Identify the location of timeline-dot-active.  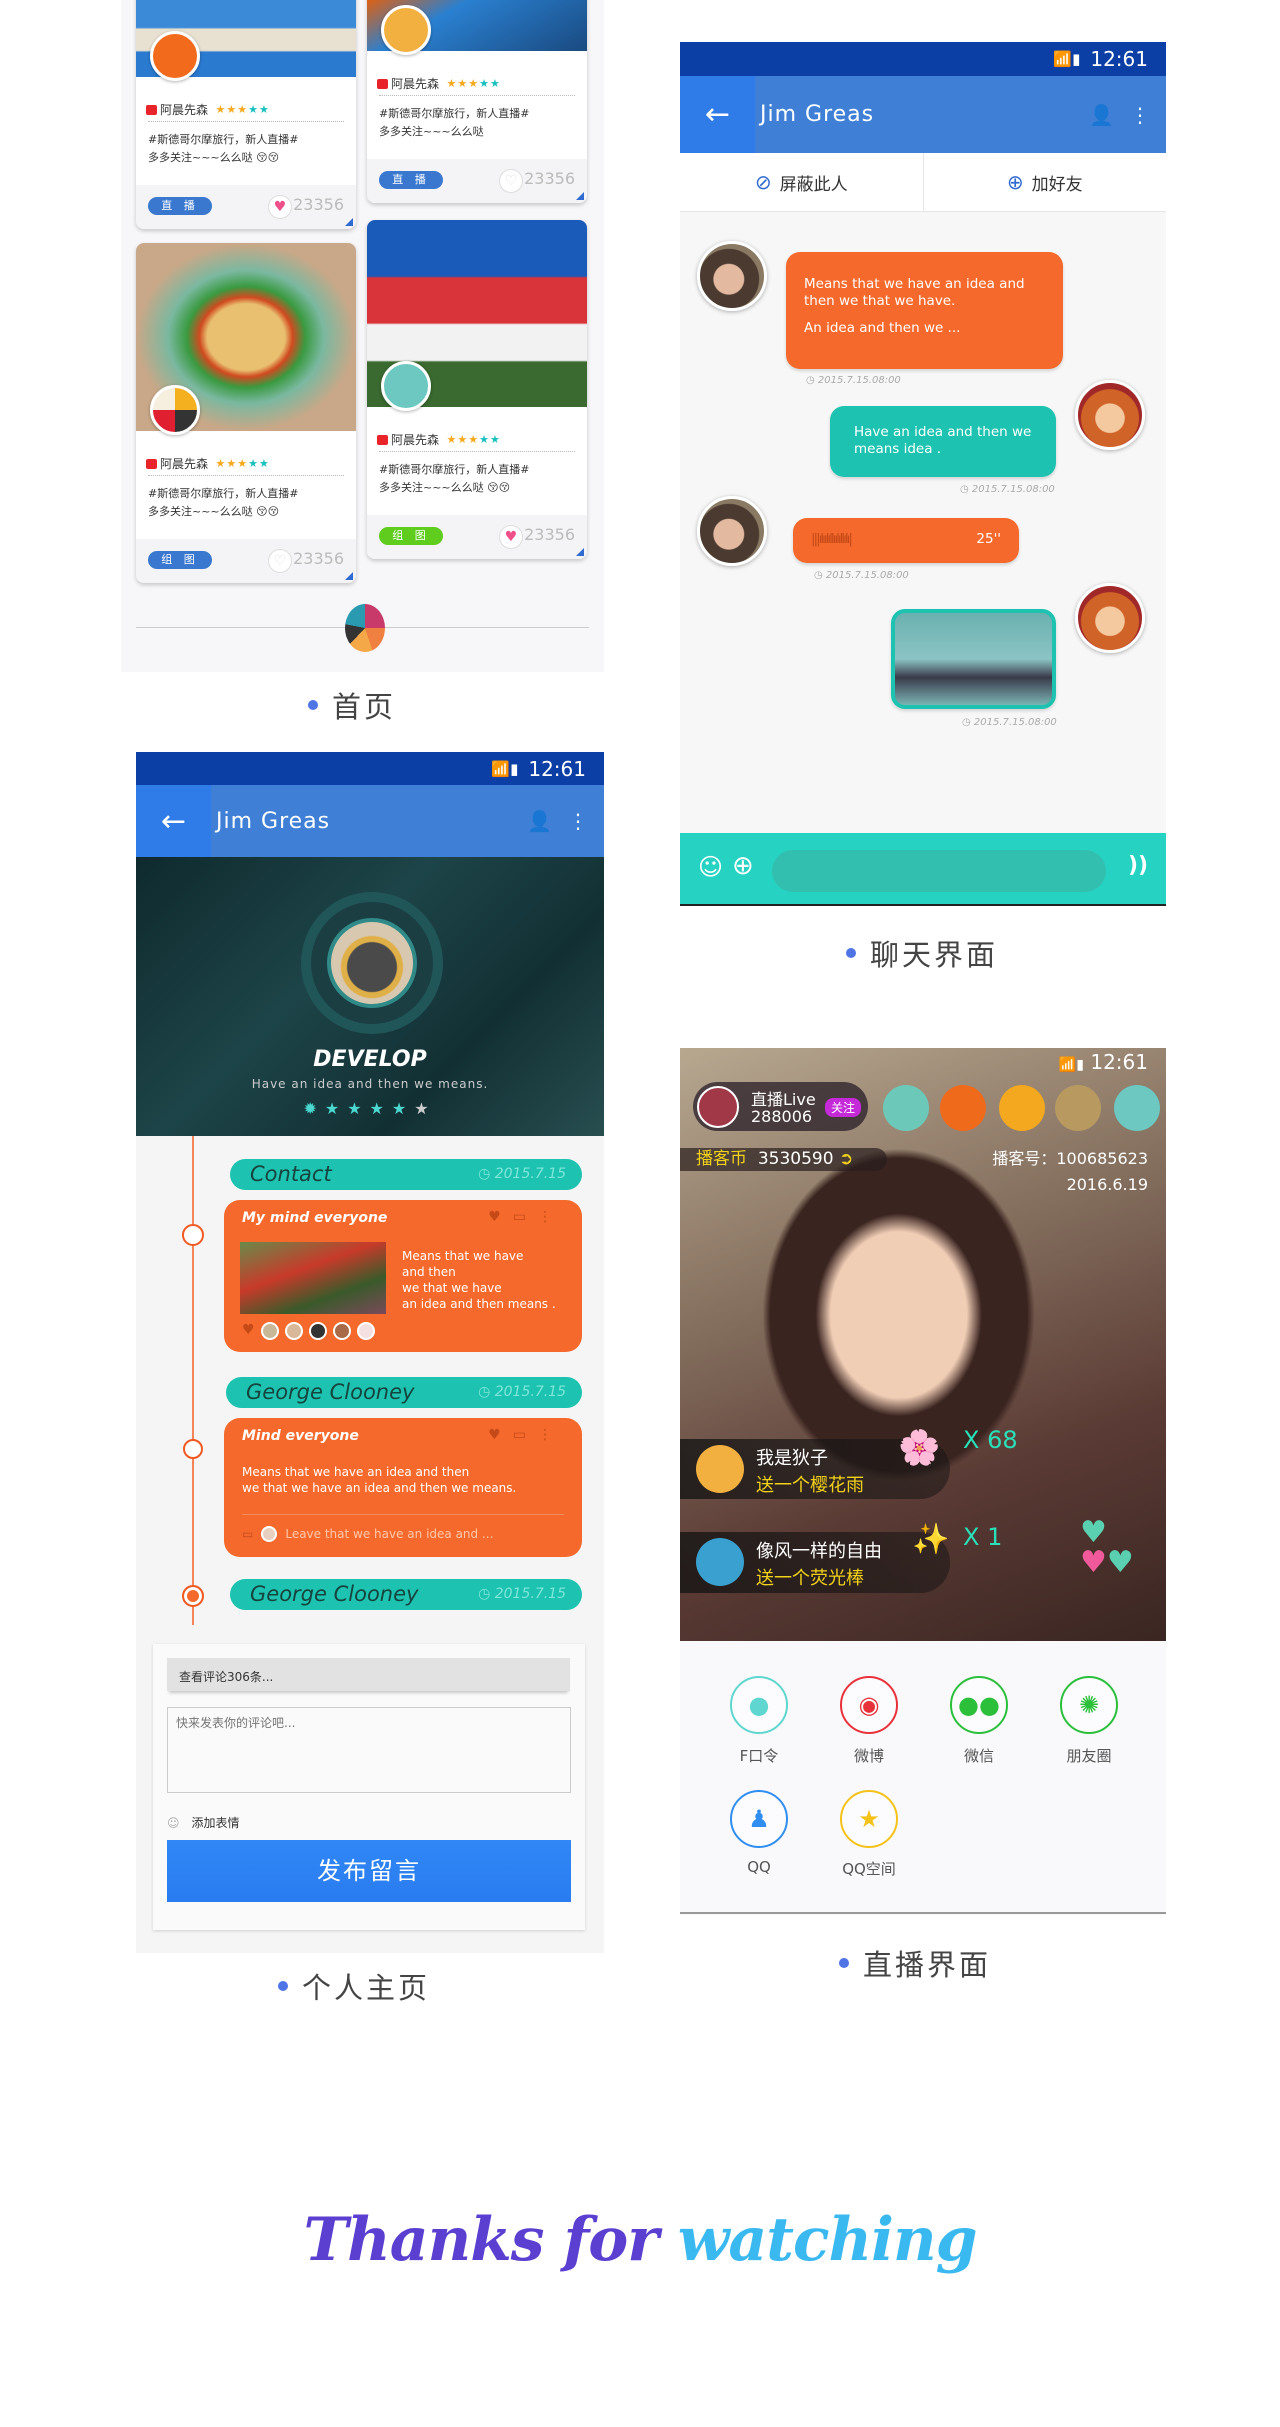
(193, 1596).